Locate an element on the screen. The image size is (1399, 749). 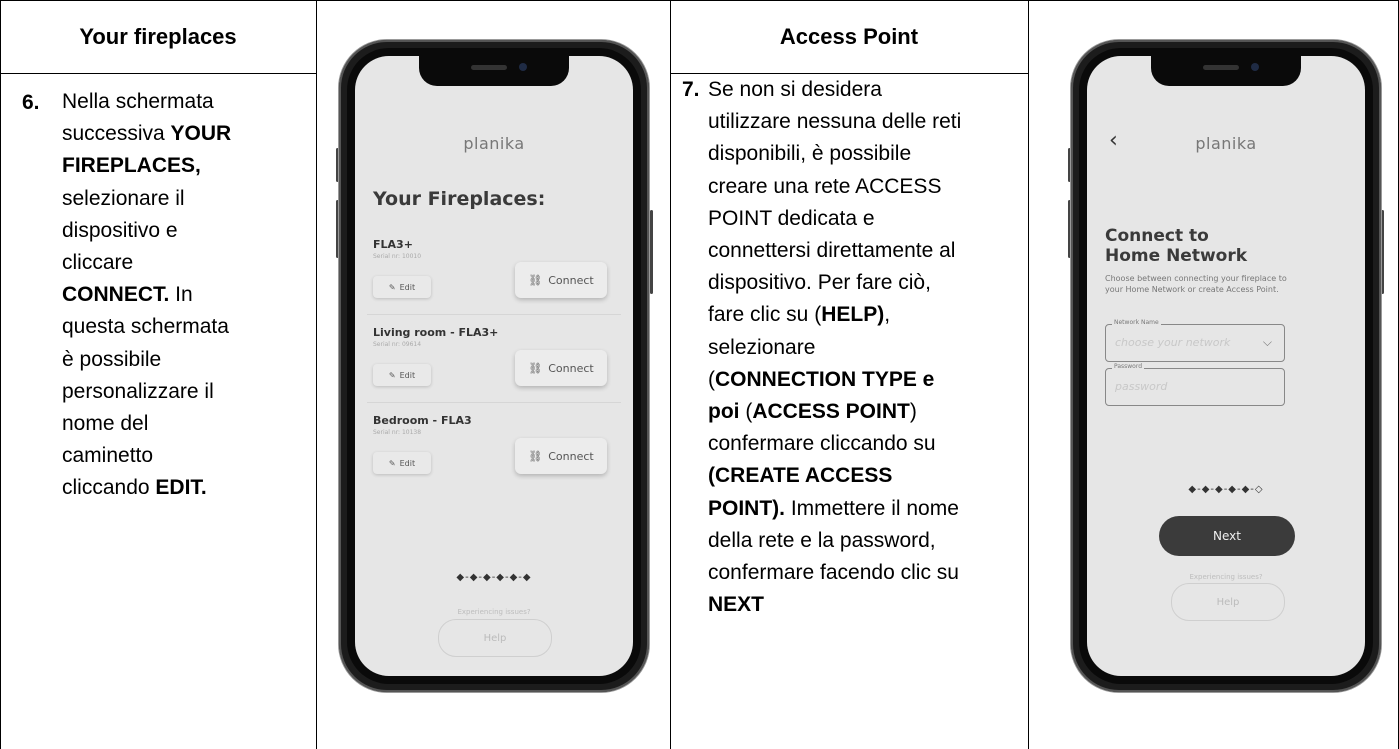
table-border-left is located at coordinates (0, 374).